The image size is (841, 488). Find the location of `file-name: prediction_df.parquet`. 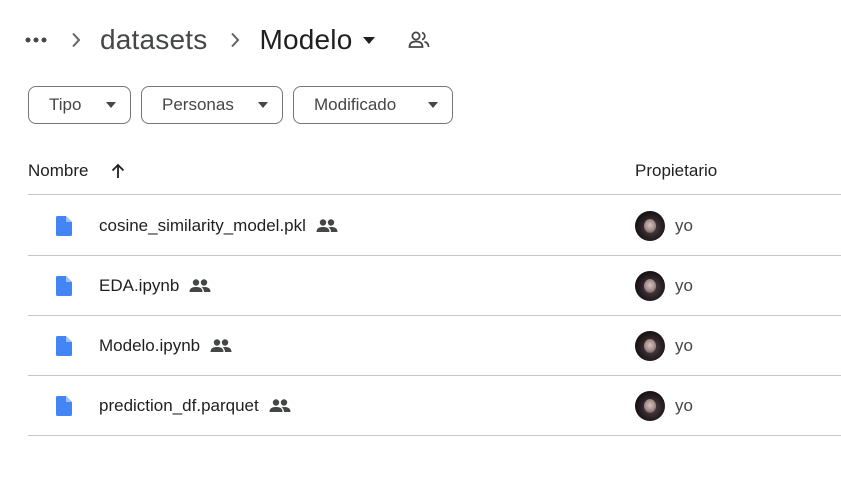

file-name: prediction_df.parquet is located at coordinates (179, 405).